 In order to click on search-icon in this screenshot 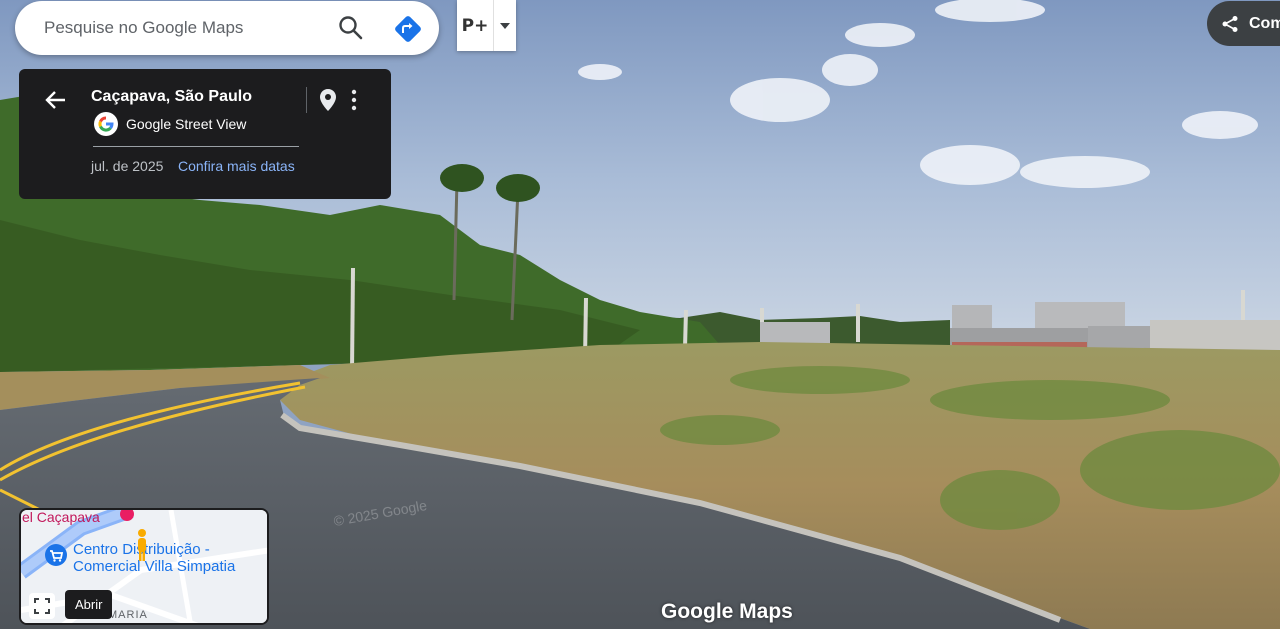, I will do `click(351, 28)`.